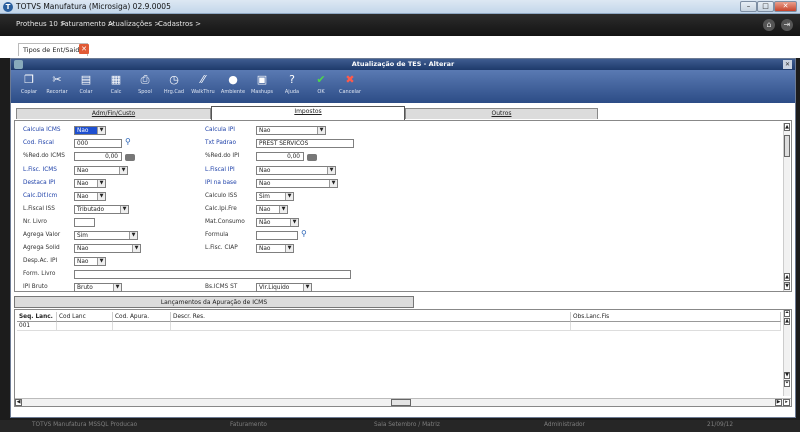 Image resolution: width=800 pixels, height=432 pixels. Describe the element at coordinates (262, 83) in the screenshot. I see `mashups-button: ▣ Mashups` at that location.